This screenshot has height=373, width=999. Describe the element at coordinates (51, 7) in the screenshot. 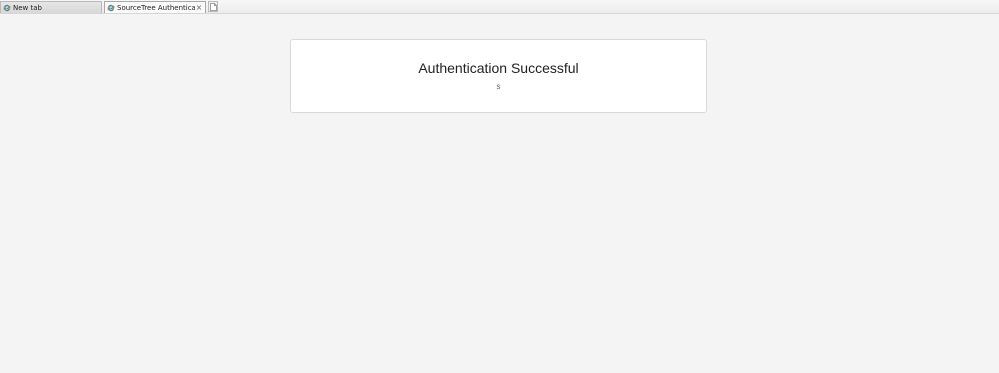

I see `tab-new-tab: e New tab` at that location.